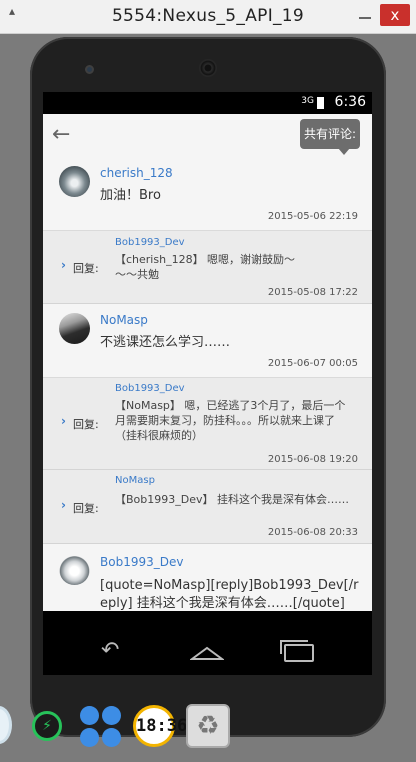  Describe the element at coordinates (307, 101) in the screenshot. I see `signal-icon: 3G` at that location.